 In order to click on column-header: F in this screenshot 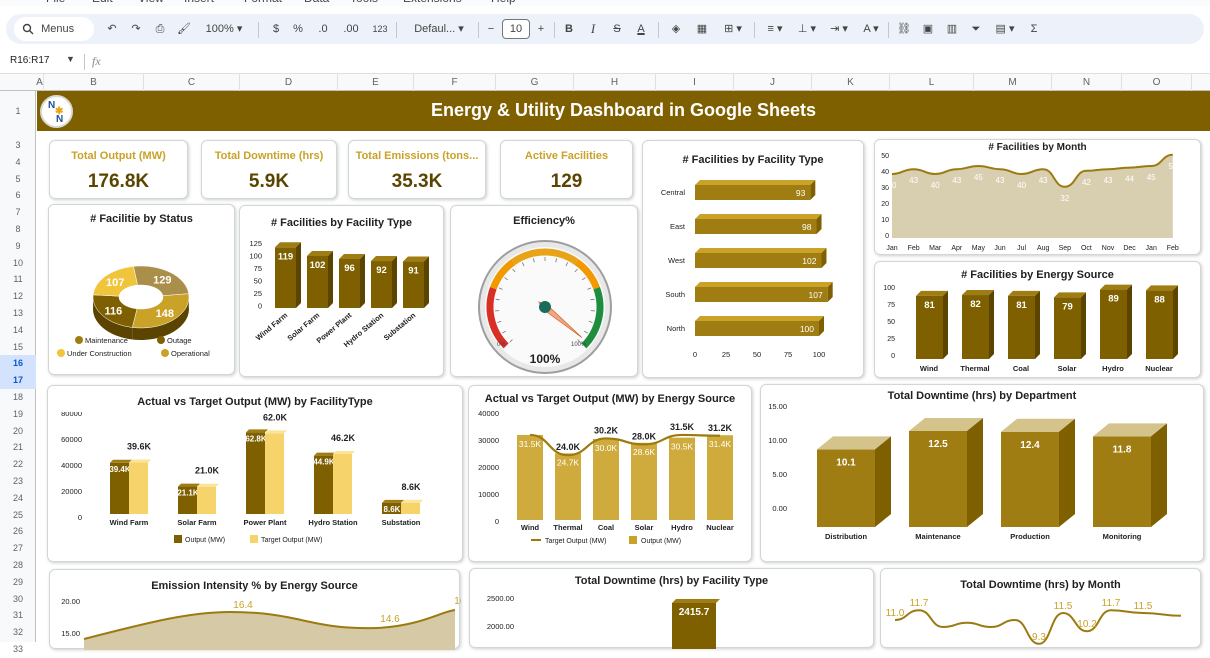, I will do `click(455, 82)`.